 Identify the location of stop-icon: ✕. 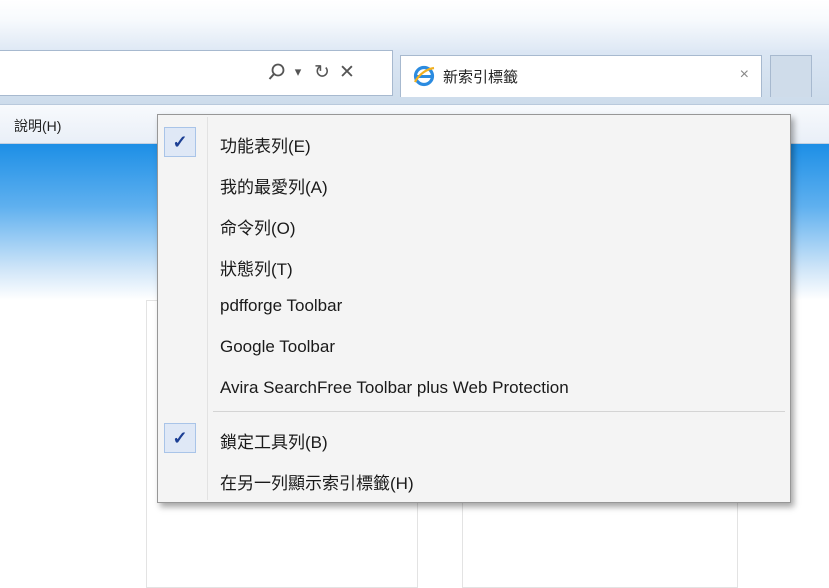
(347, 72).